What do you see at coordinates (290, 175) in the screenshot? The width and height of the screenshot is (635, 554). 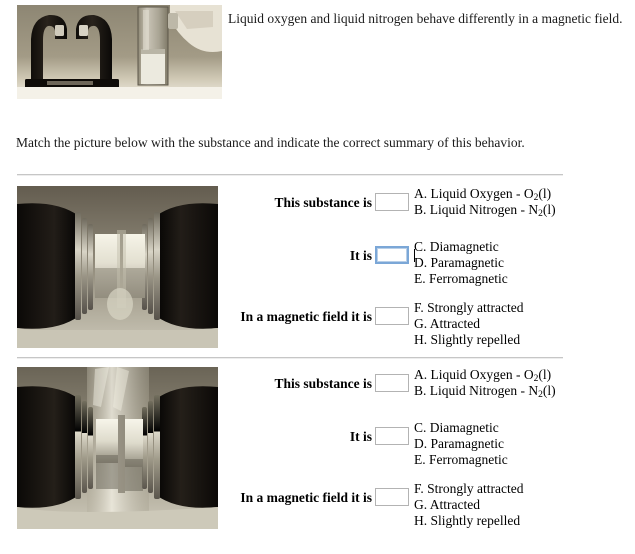 I see `divider-top` at bounding box center [290, 175].